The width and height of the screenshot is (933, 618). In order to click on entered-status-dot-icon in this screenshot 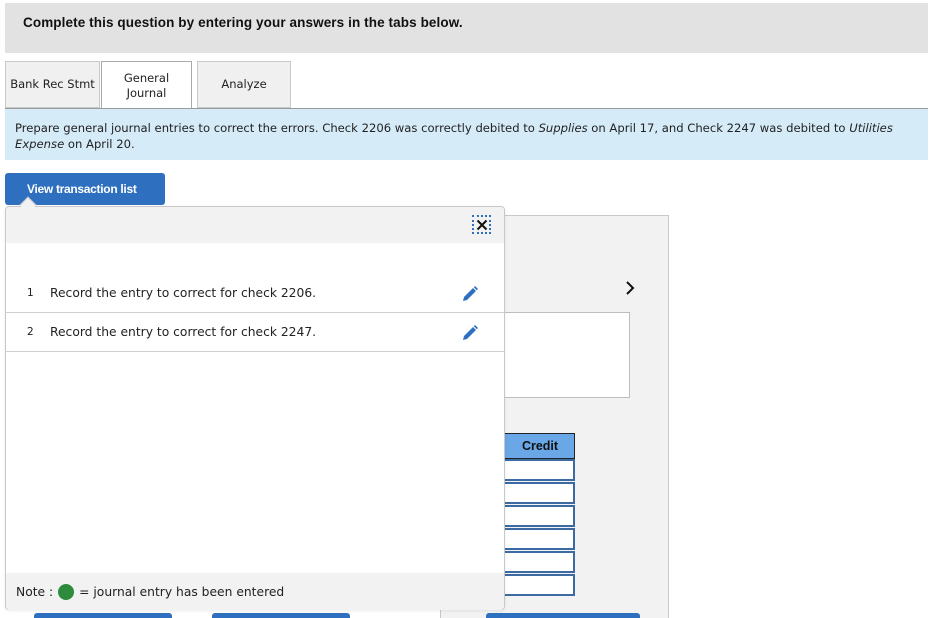, I will do `click(66, 591)`.